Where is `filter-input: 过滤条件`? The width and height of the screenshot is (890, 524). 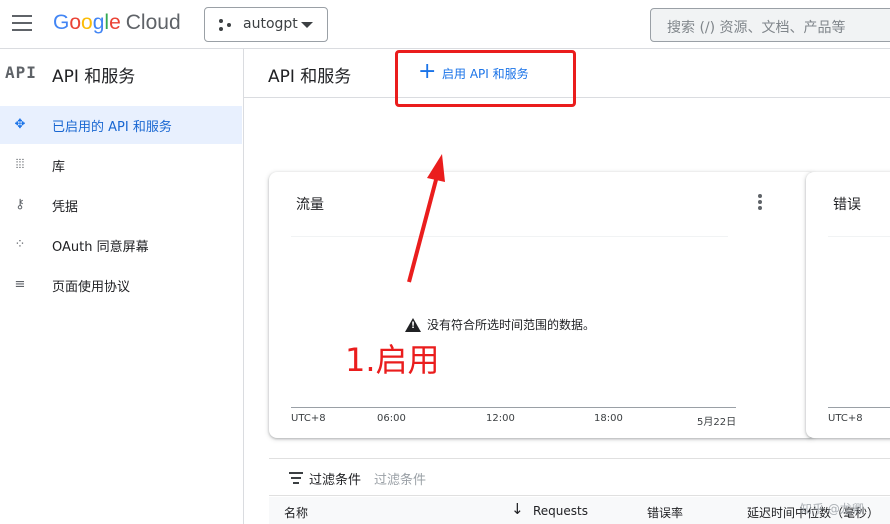 filter-input: 过滤条件 is located at coordinates (400, 478).